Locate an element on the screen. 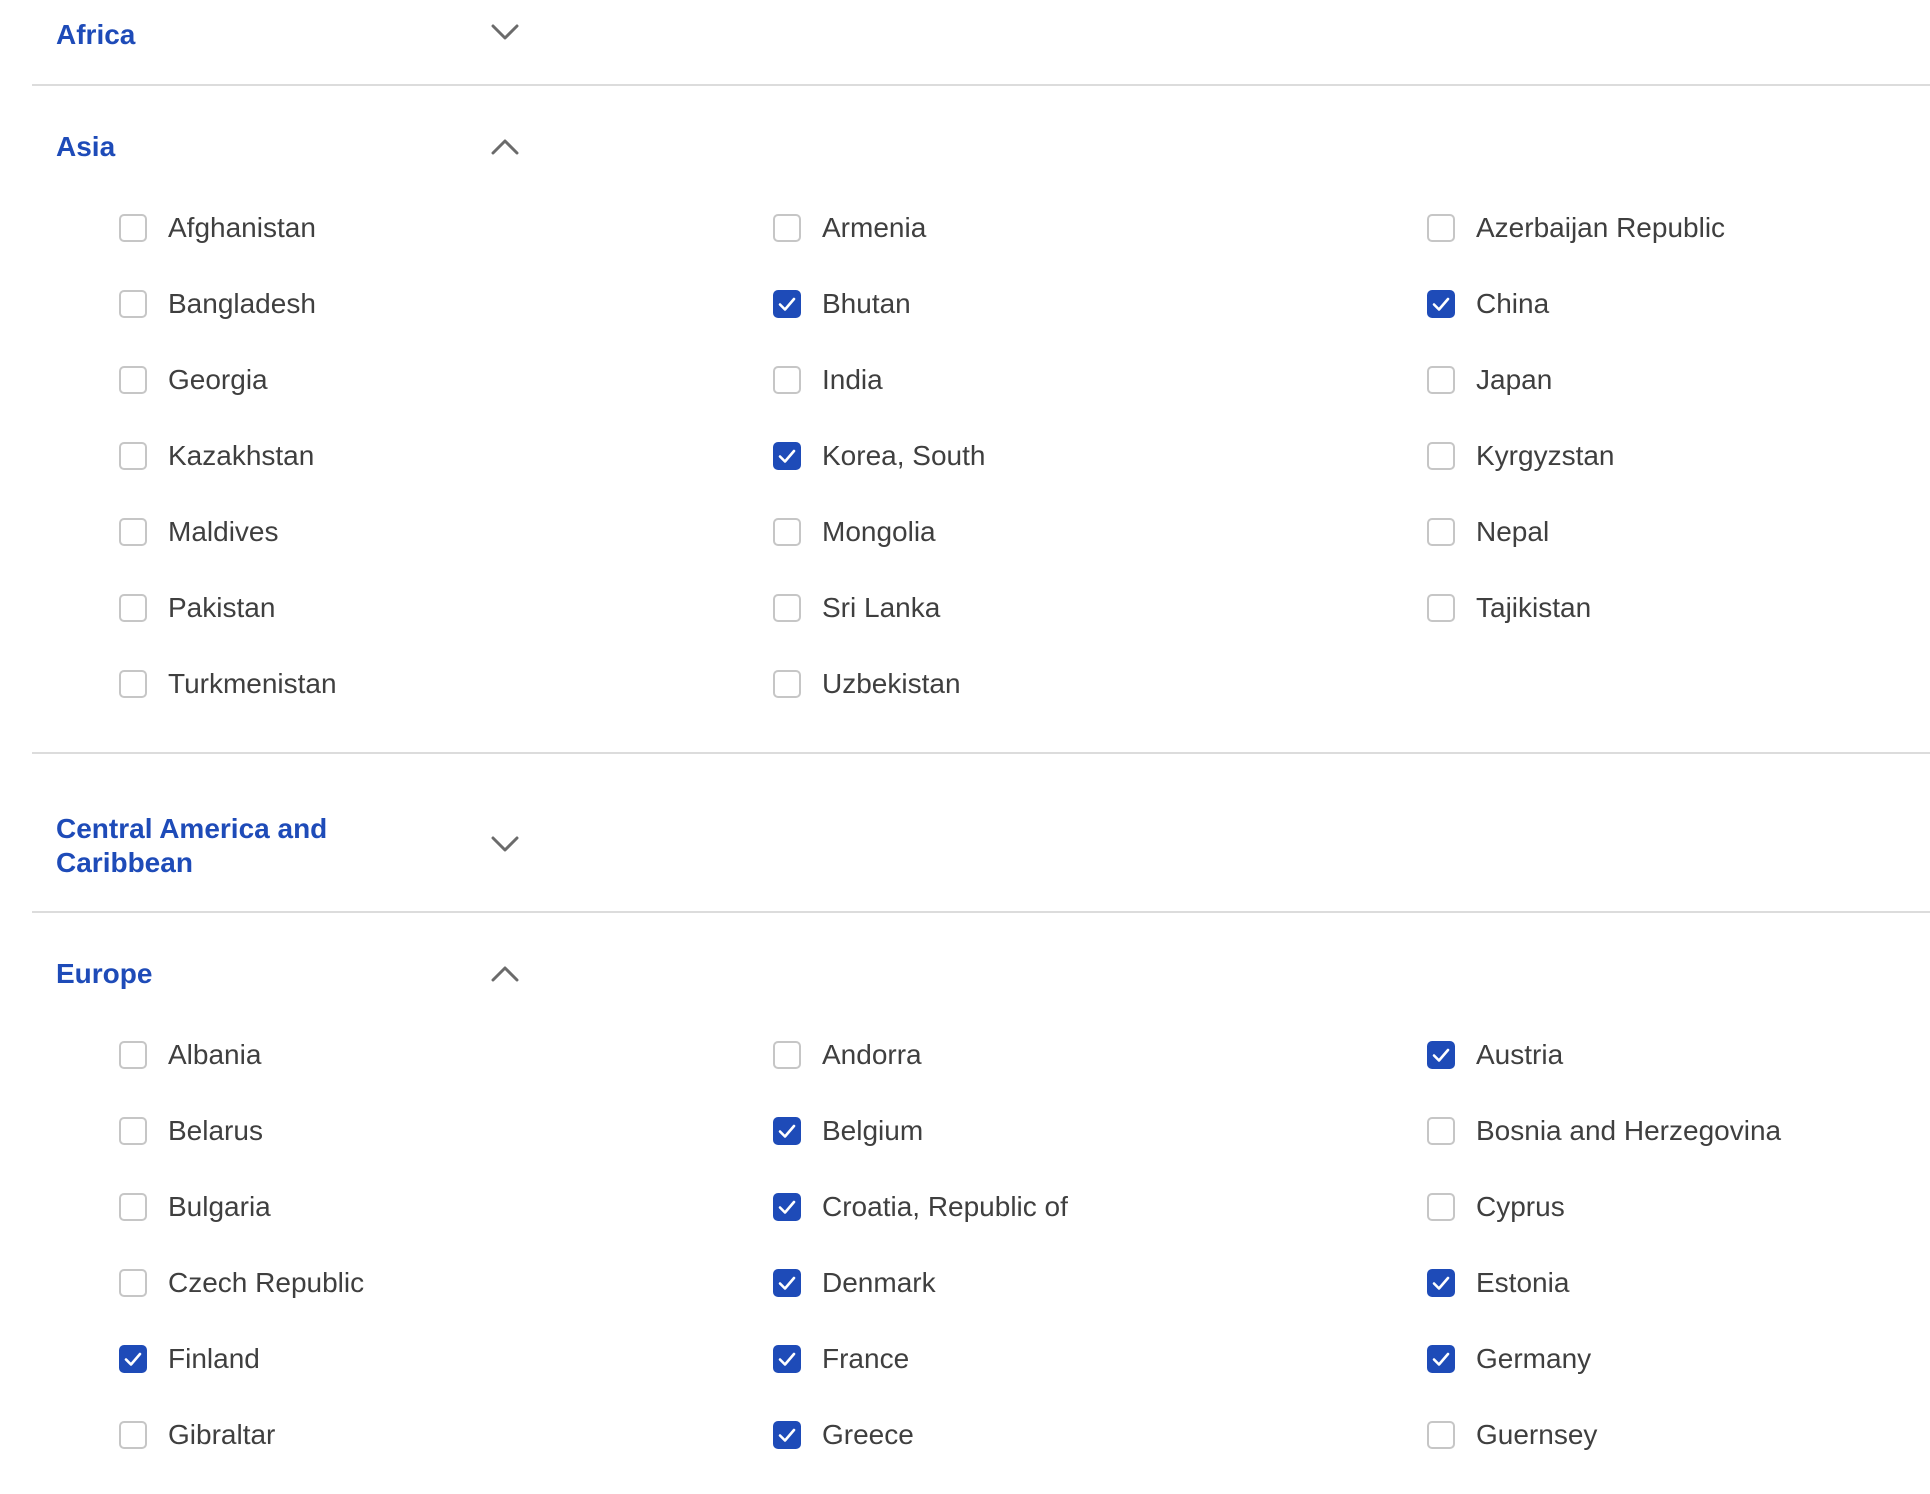  country-option-nepal: Nepal is located at coordinates (1678, 532).